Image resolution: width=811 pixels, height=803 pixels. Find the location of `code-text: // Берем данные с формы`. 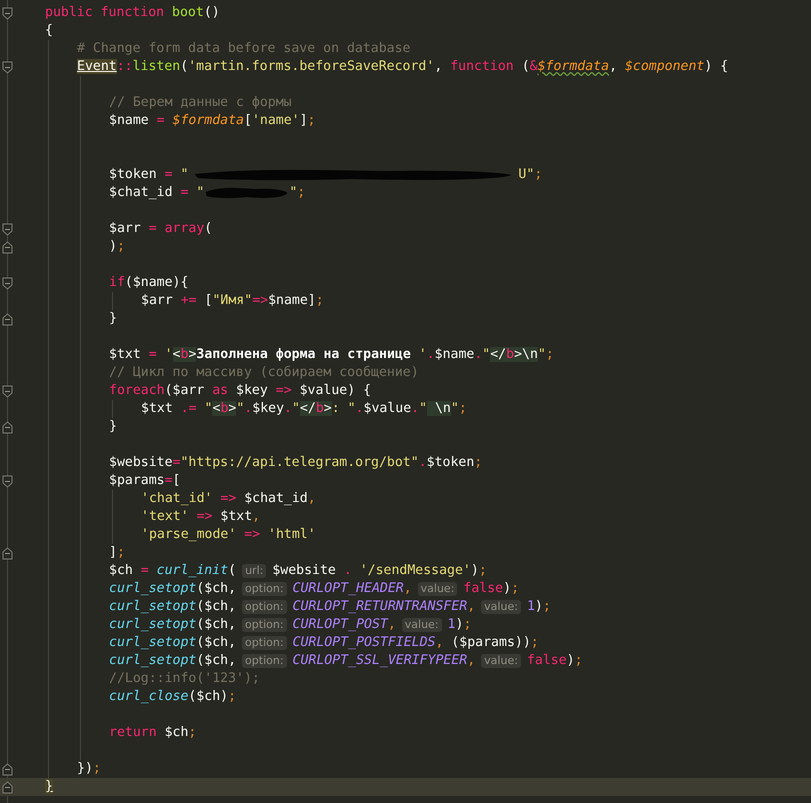

code-text: // Берем данные с формы is located at coordinates (200, 103).